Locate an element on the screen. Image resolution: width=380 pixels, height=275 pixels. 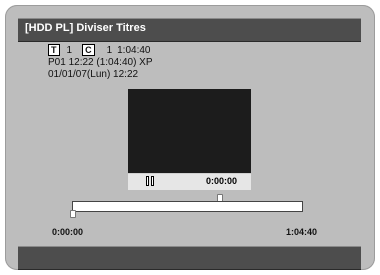
chapter-number: 1 is located at coordinates (109, 50).